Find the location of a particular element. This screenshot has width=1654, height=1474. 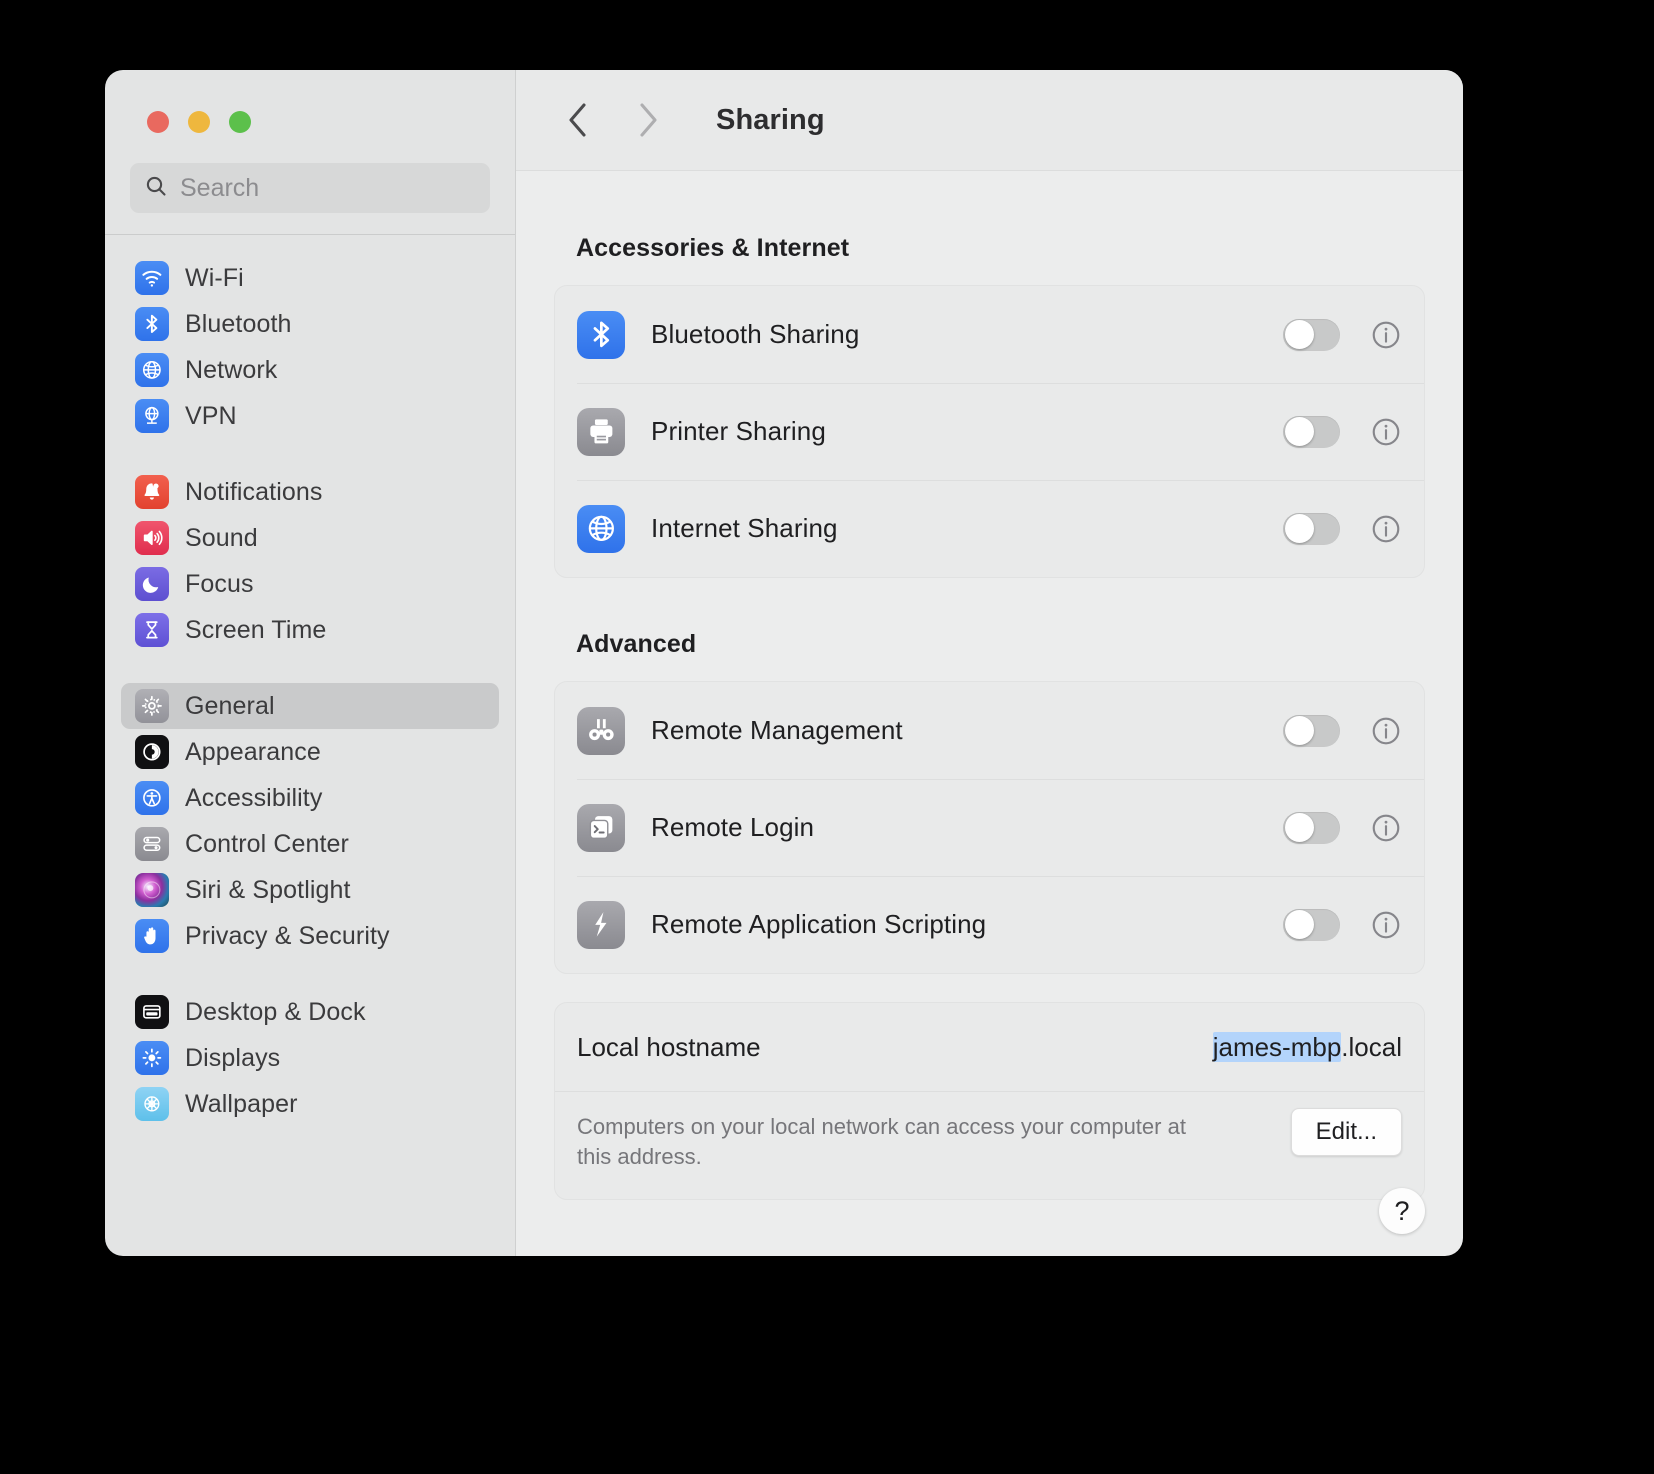

siri-icon is located at coordinates (152, 890).